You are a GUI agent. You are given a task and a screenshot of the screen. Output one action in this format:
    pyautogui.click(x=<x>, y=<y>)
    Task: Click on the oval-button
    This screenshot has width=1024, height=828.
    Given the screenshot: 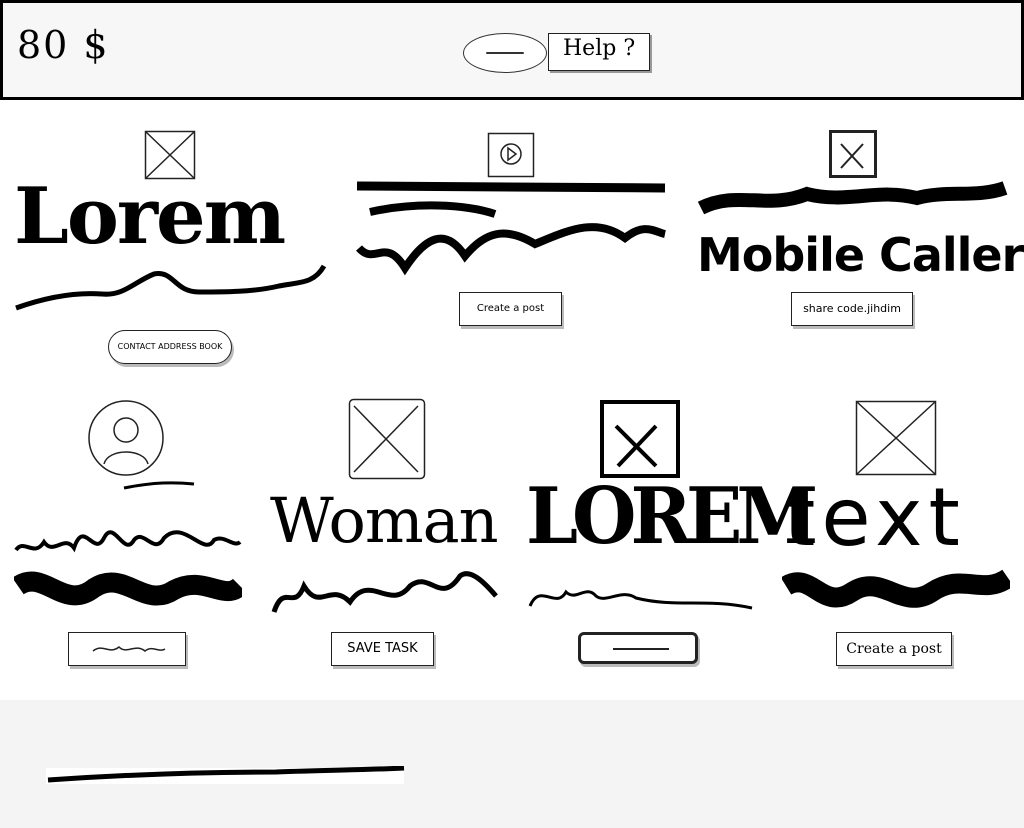 What is the action you would take?
    pyautogui.click(x=505, y=53)
    